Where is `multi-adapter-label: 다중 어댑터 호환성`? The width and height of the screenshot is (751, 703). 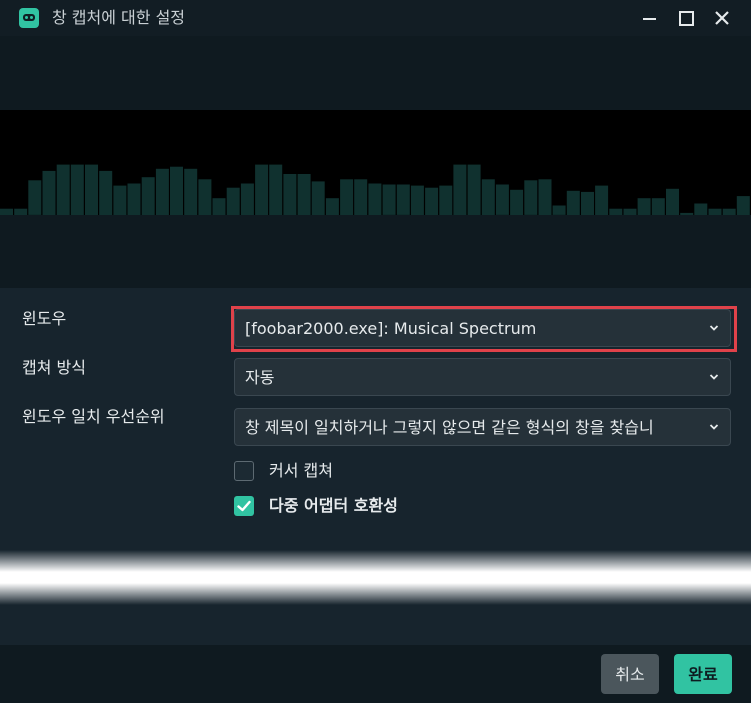 multi-adapter-label: 다중 어댑터 호환성 is located at coordinates (333, 505).